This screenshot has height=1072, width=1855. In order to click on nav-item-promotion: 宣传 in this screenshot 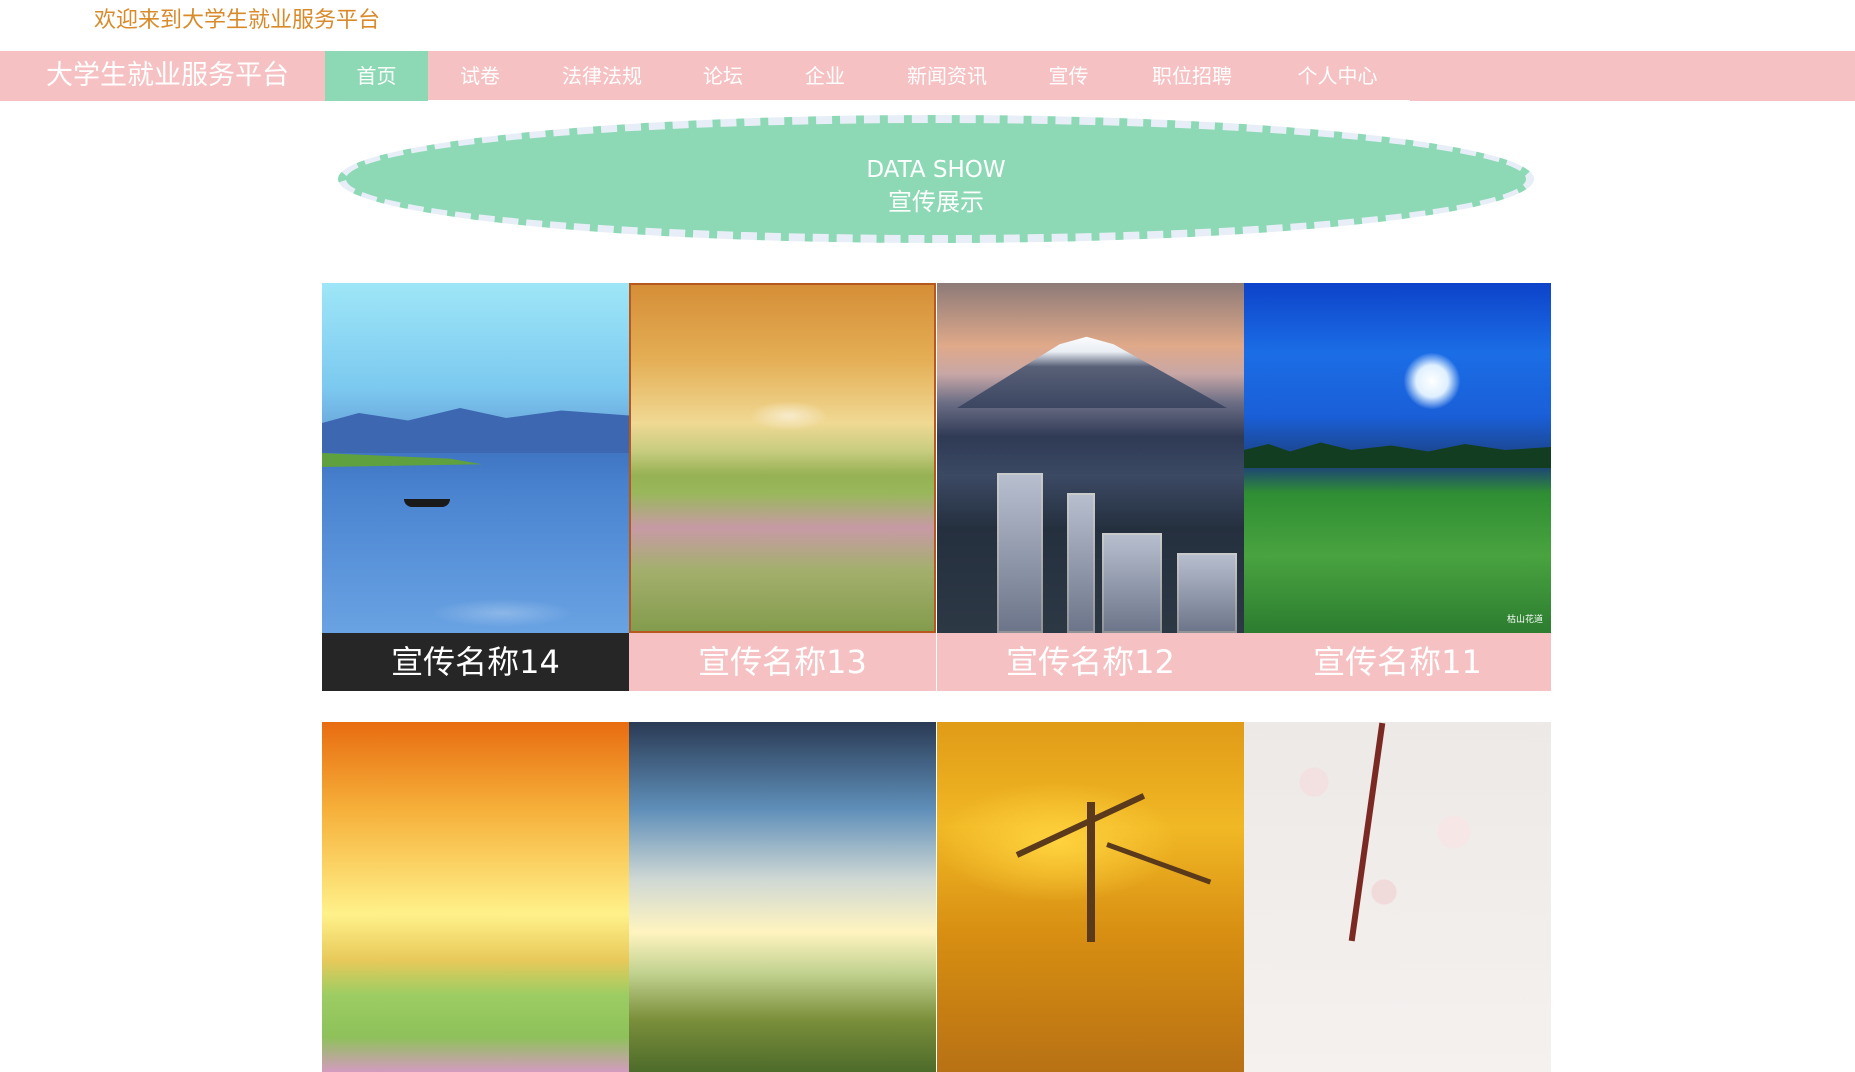, I will do `click(1068, 76)`.